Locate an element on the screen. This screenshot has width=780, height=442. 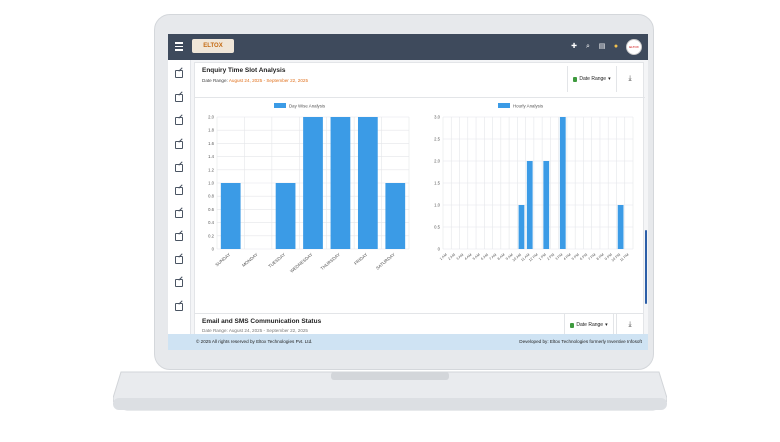
x-tick-label: 3 AM is located at coordinates (459, 257).